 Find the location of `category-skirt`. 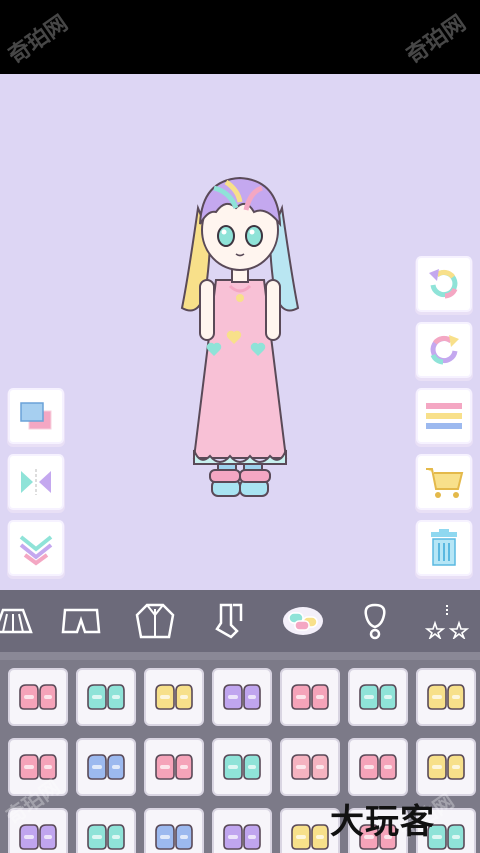

category-skirt is located at coordinates (18, 621).